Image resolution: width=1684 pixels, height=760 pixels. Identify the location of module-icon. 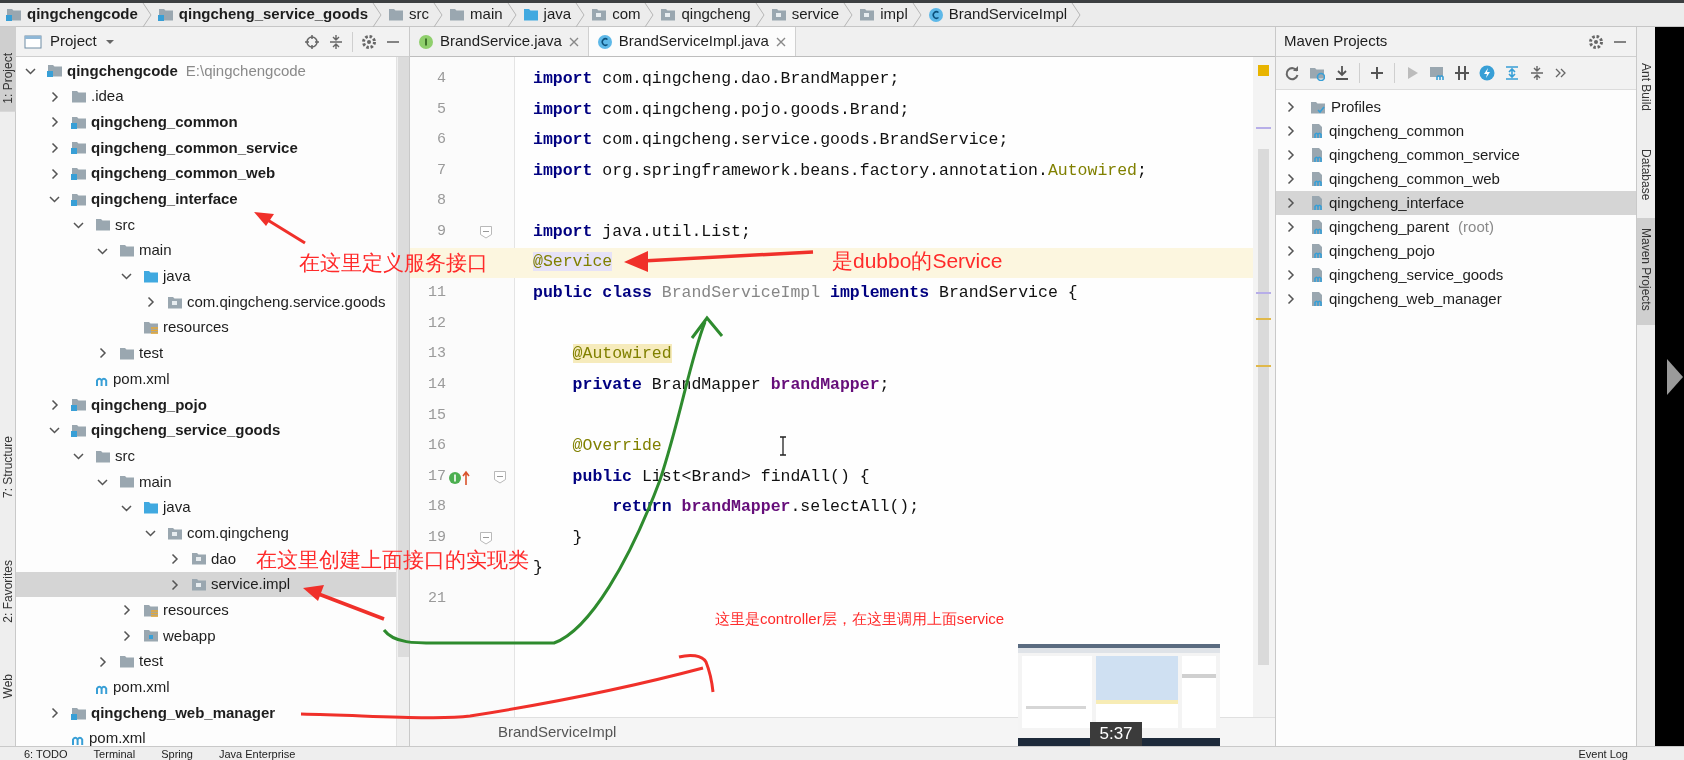
(79, 713).